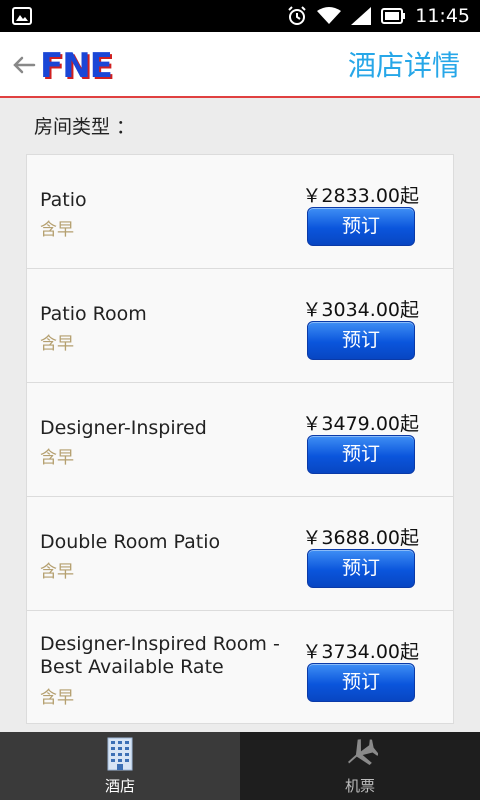 The width and height of the screenshot is (480, 800). I want to click on room-price: ￥3034.00起, so click(360, 310).